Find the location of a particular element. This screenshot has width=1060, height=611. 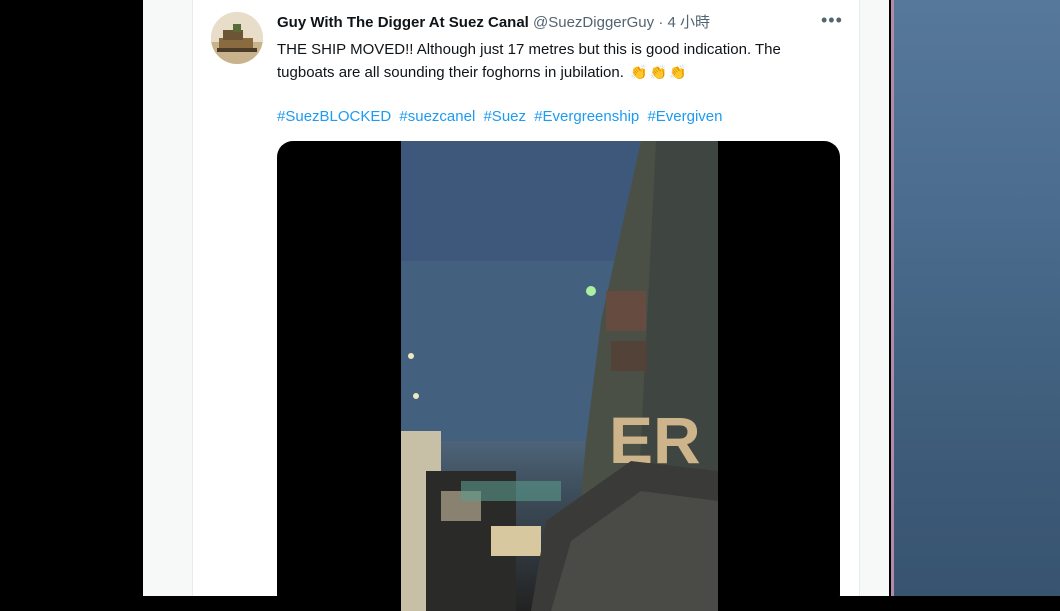

hashtag-link: #SuezBLOCKED is located at coordinates (334, 116).